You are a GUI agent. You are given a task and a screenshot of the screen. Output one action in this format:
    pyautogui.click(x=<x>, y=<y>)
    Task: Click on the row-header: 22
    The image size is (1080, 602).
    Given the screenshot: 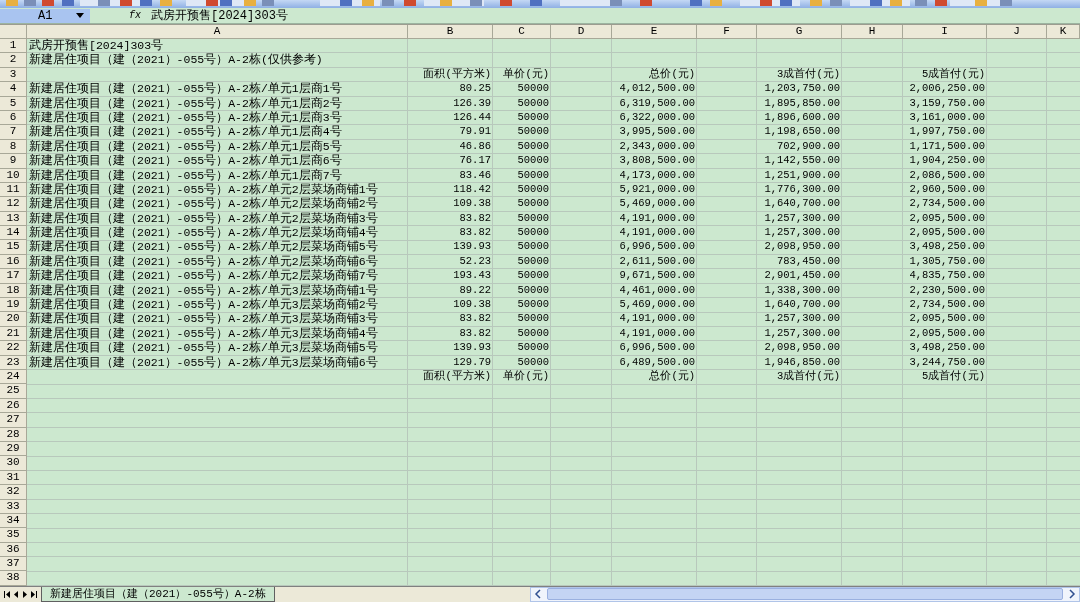 What is the action you would take?
    pyautogui.click(x=13, y=348)
    